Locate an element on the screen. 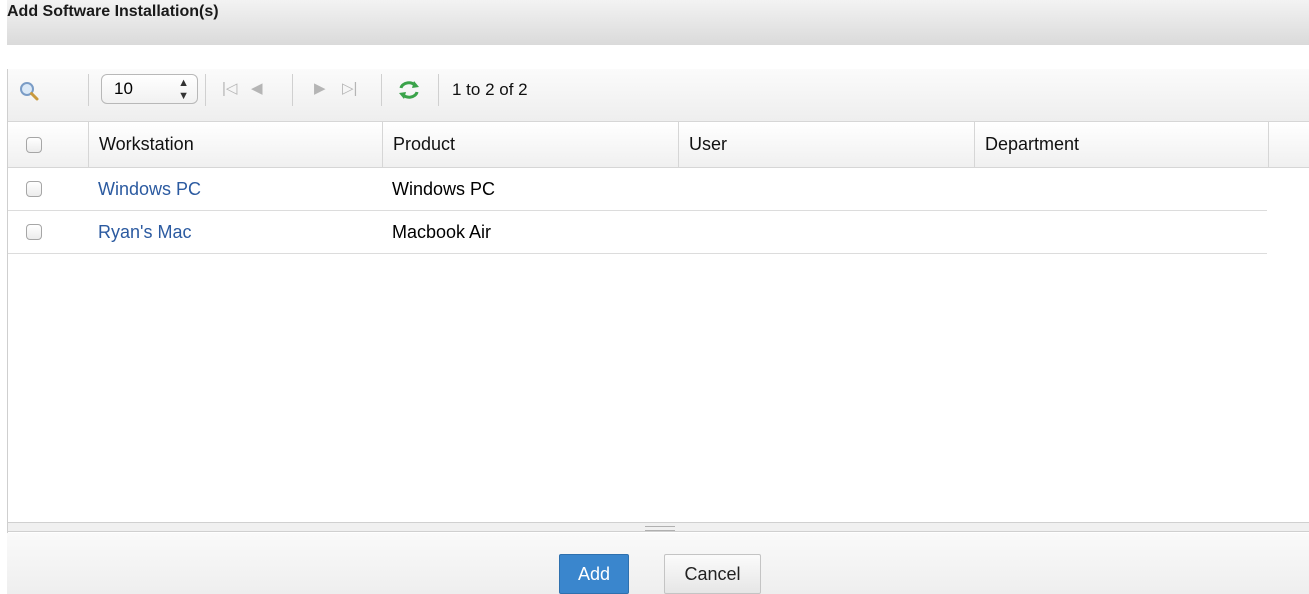 This screenshot has height=594, width=1309. resize-grip-icon is located at coordinates (660, 528).